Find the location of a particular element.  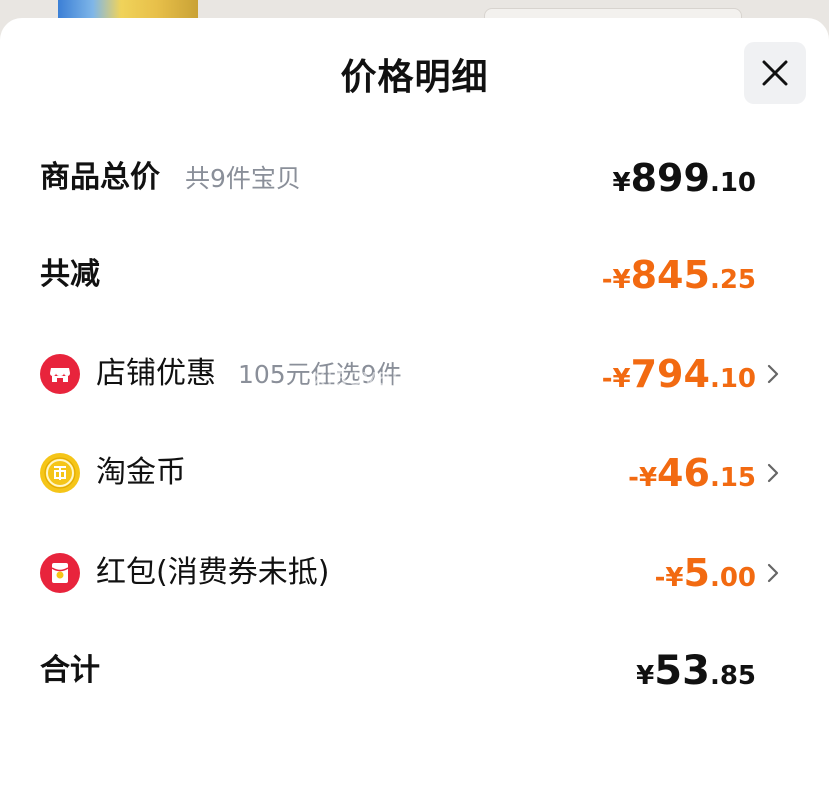

grand-total-label: 合计 is located at coordinates (70, 670).